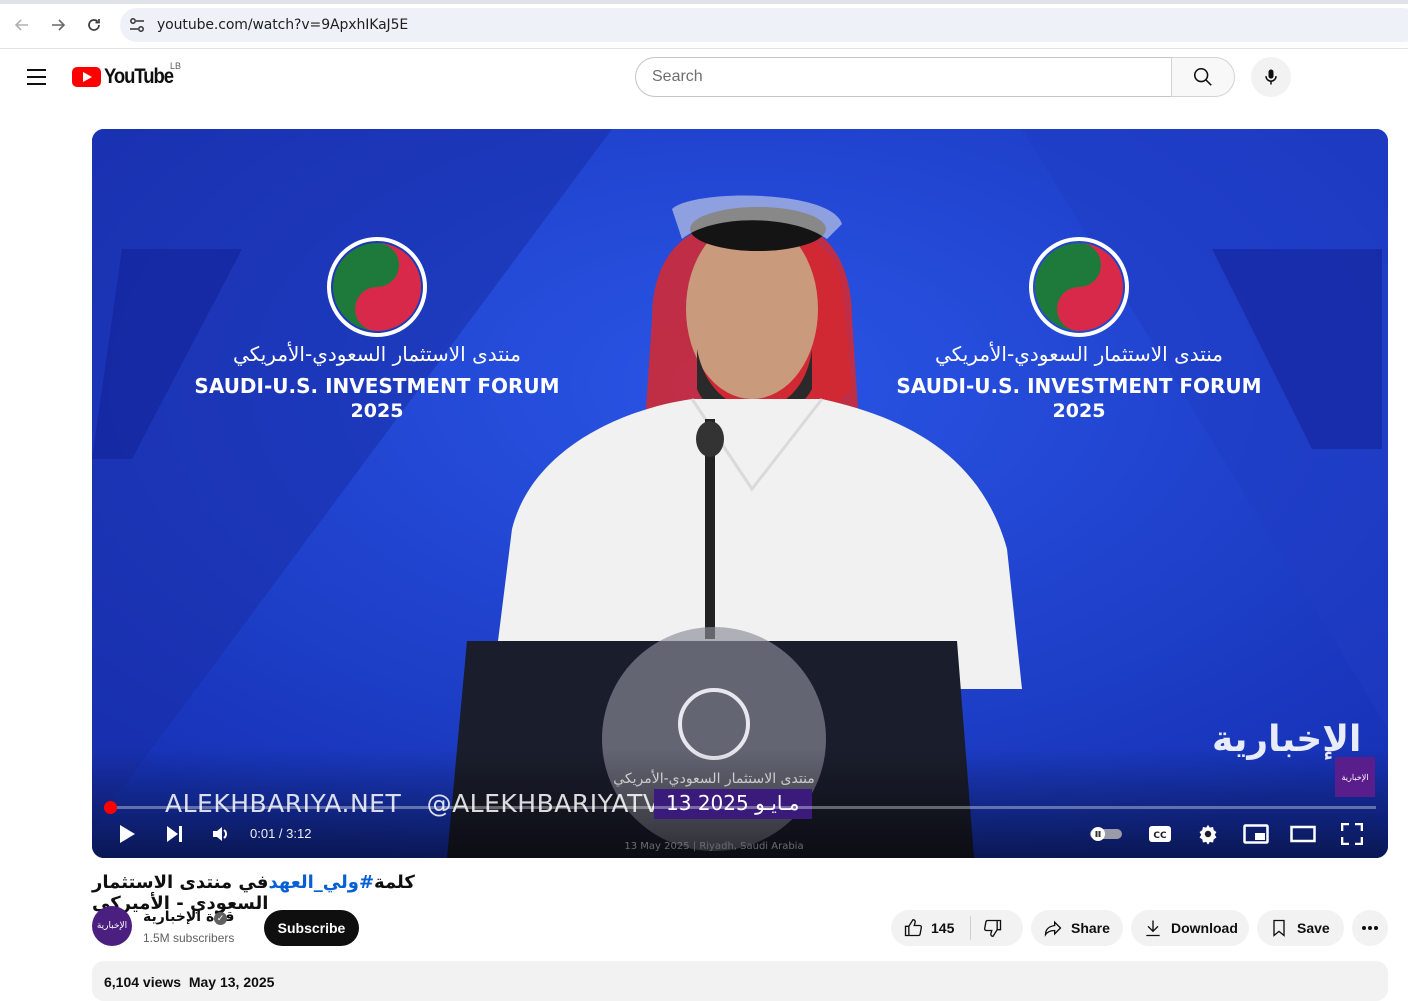 This screenshot has height=1001, width=1408. What do you see at coordinates (189, 938) in the screenshot?
I see `subscriber-count: 1.5M subscribers` at bounding box center [189, 938].